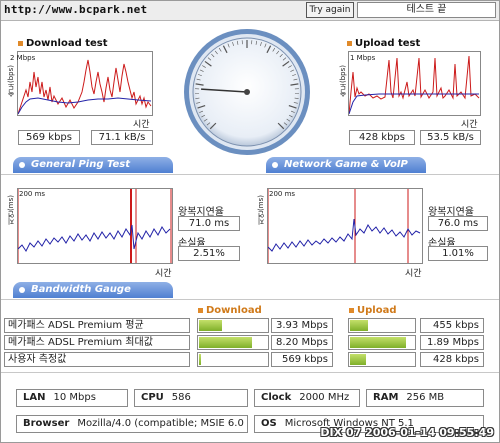 This screenshot has width=500, height=443. I want to click on lan-label: LAN, so click(34, 397).